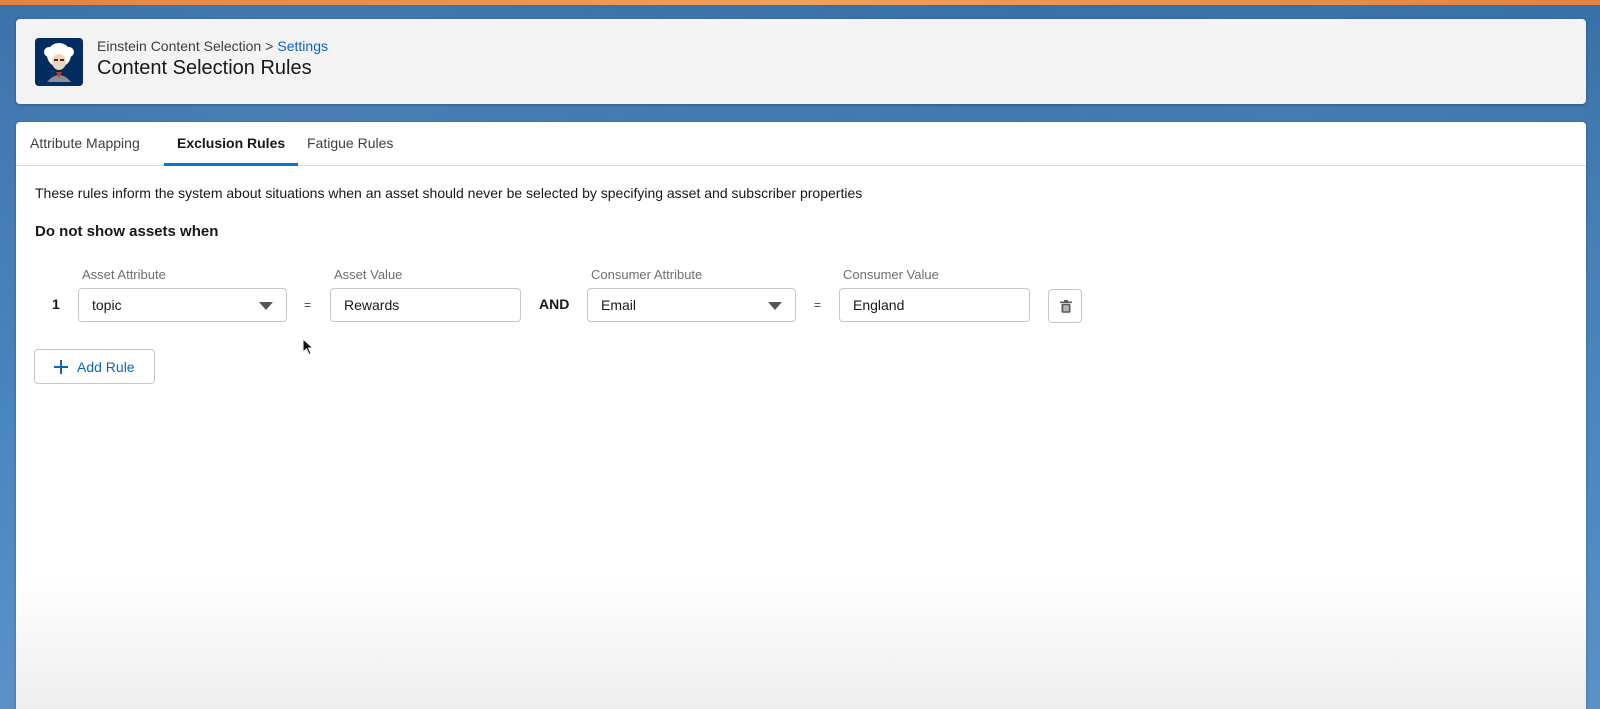 Image resolution: width=1600 pixels, height=709 pixels. I want to click on asset-value-input: Rewards, so click(425, 305).